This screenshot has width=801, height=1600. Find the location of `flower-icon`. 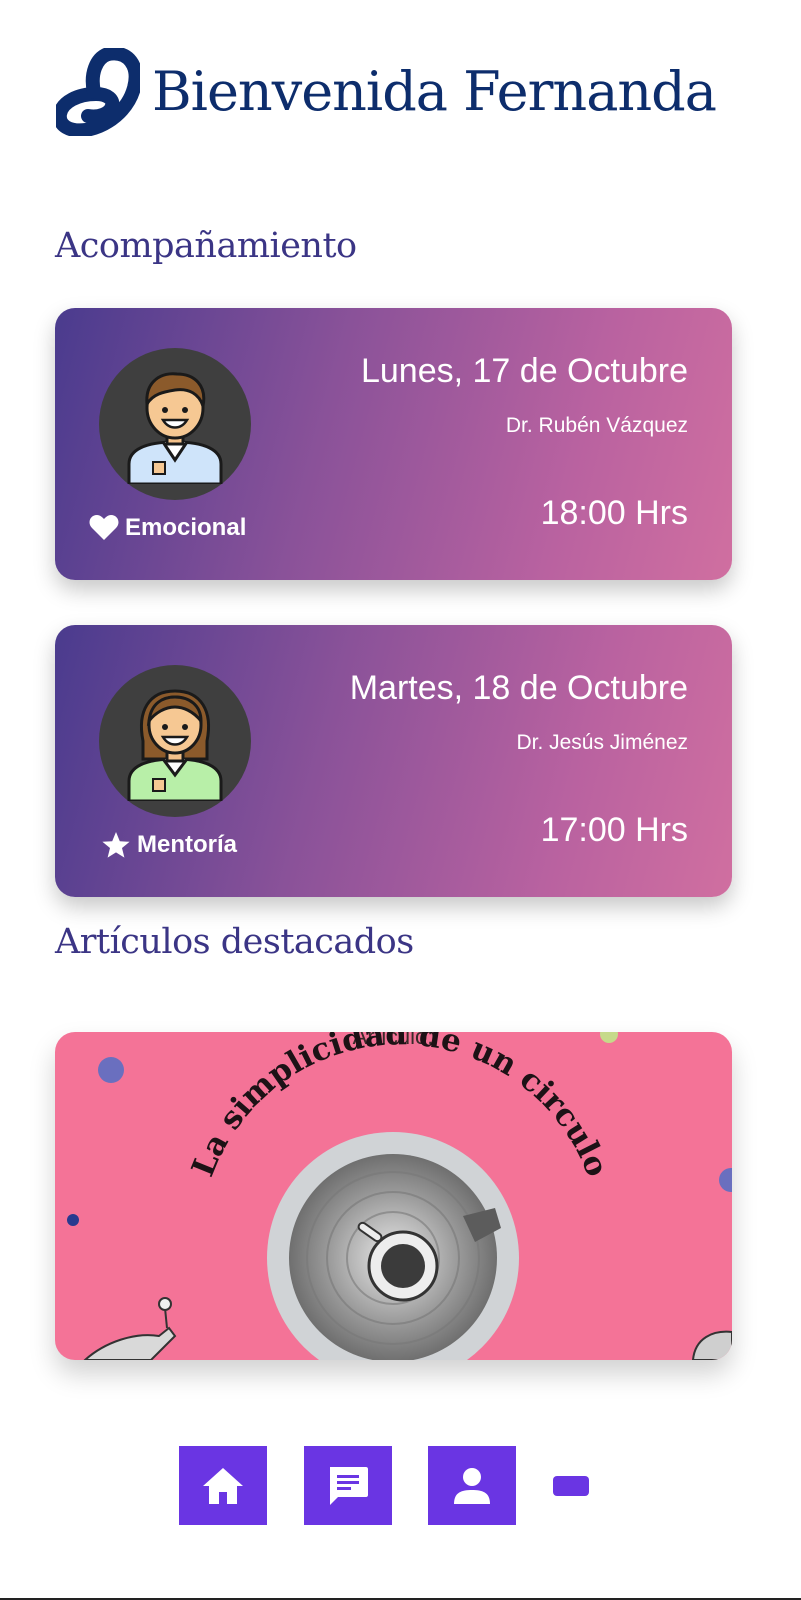

flower-icon is located at coordinates (165, 1304).